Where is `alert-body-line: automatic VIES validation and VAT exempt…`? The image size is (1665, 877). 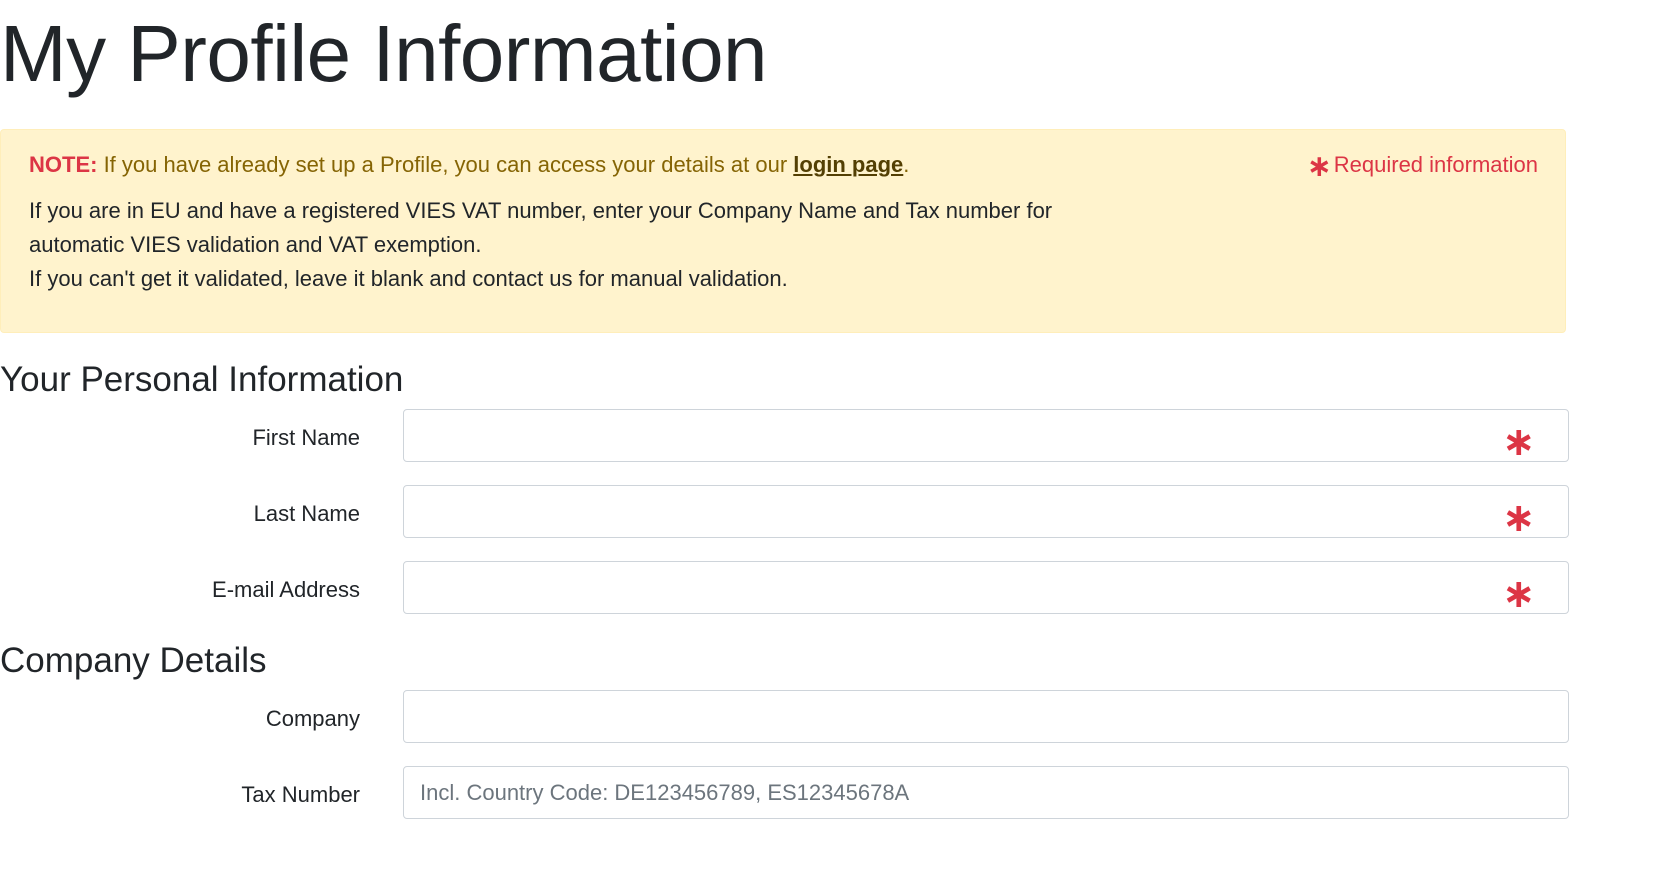 alert-body-line: automatic VIES validation and VAT exempt… is located at coordinates (255, 244).